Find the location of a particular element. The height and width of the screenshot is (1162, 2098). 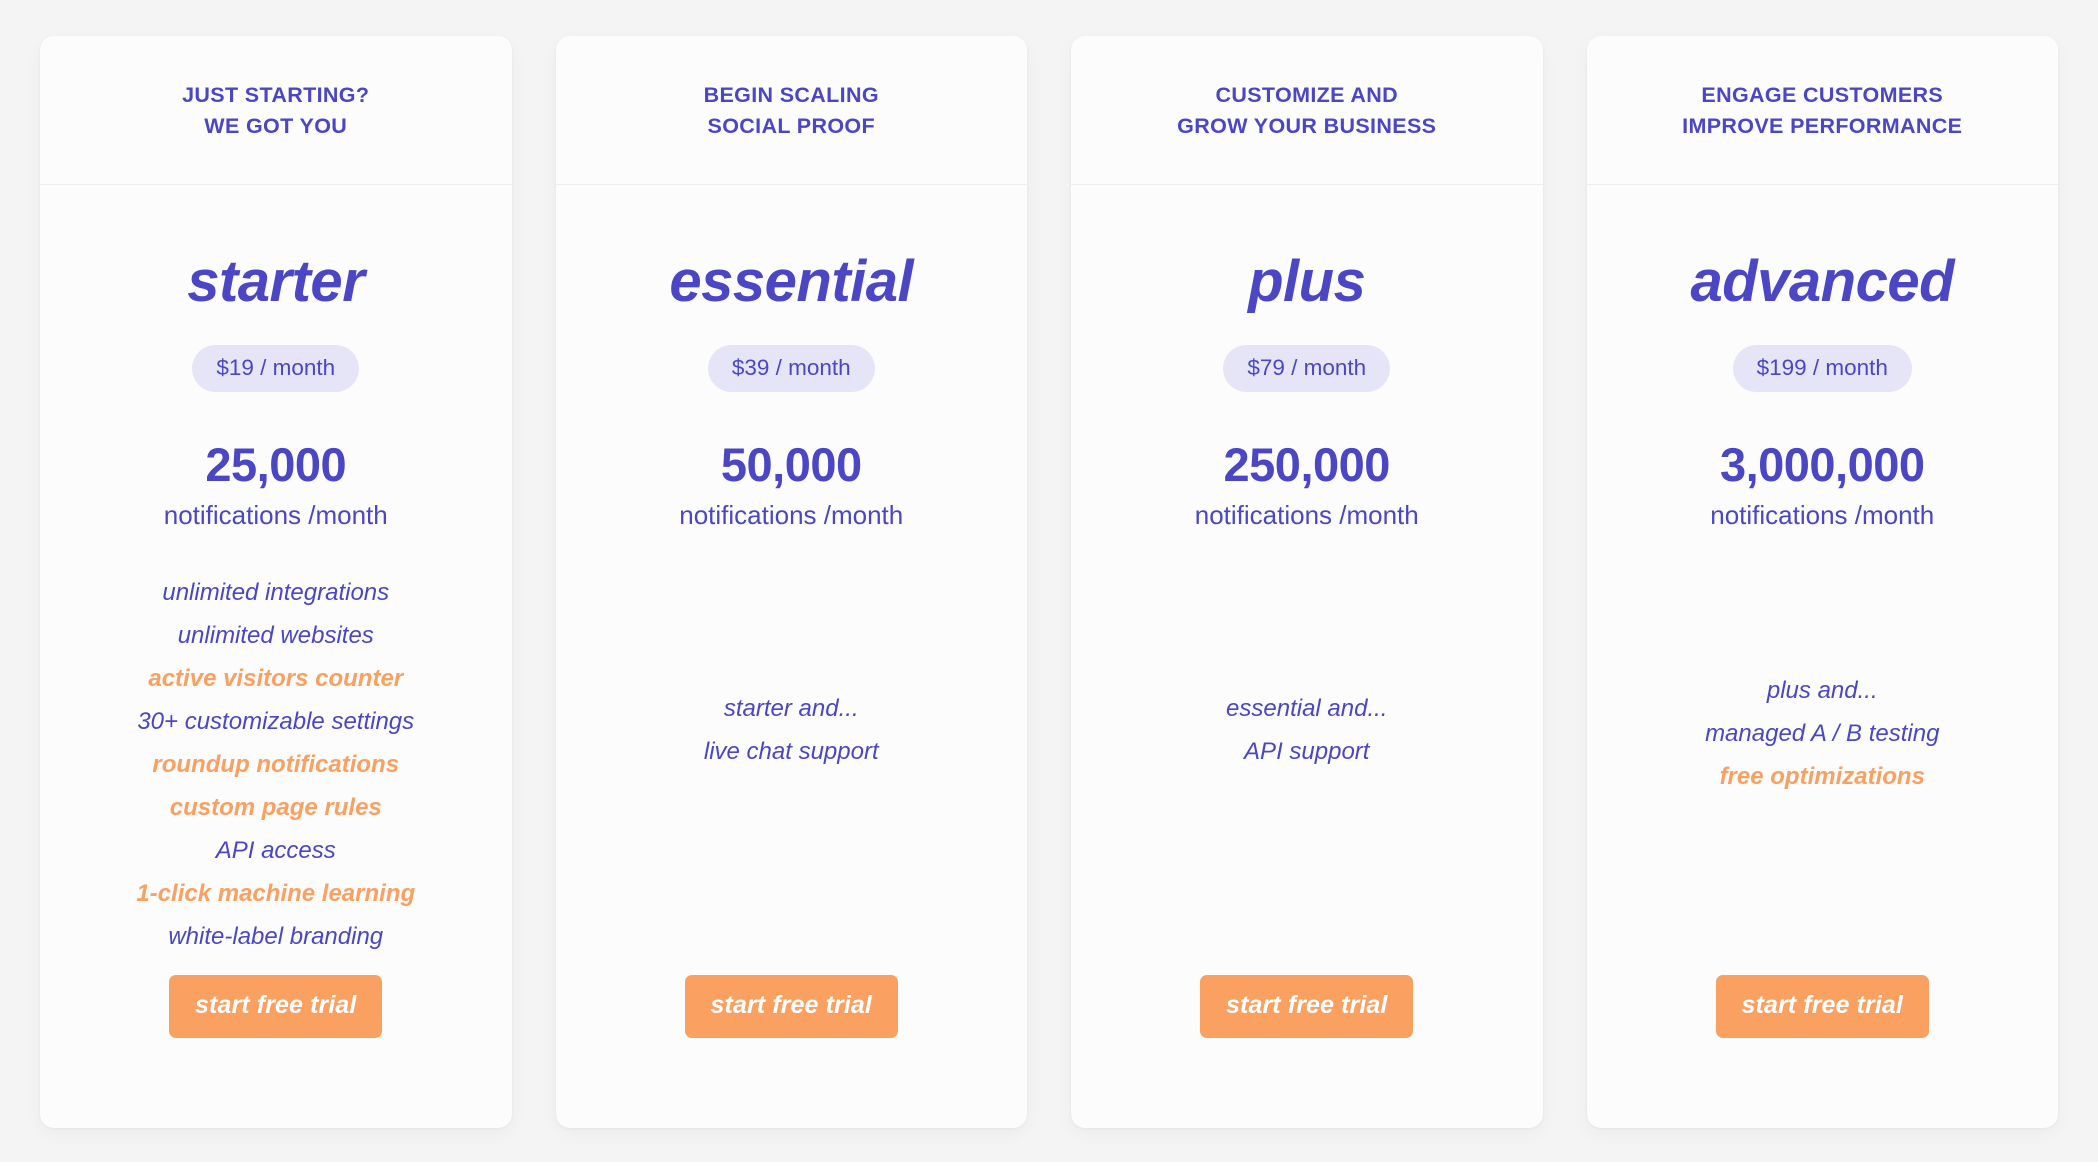

feature-item: roundup notifications is located at coordinates (276, 765).